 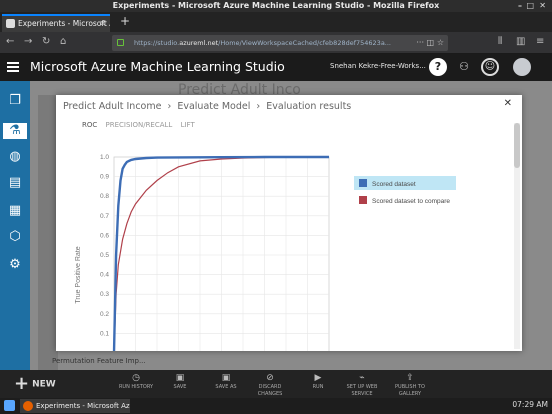 What do you see at coordinates (44, 384) in the screenshot?
I see `new-button-label: NEW` at bounding box center [44, 384].